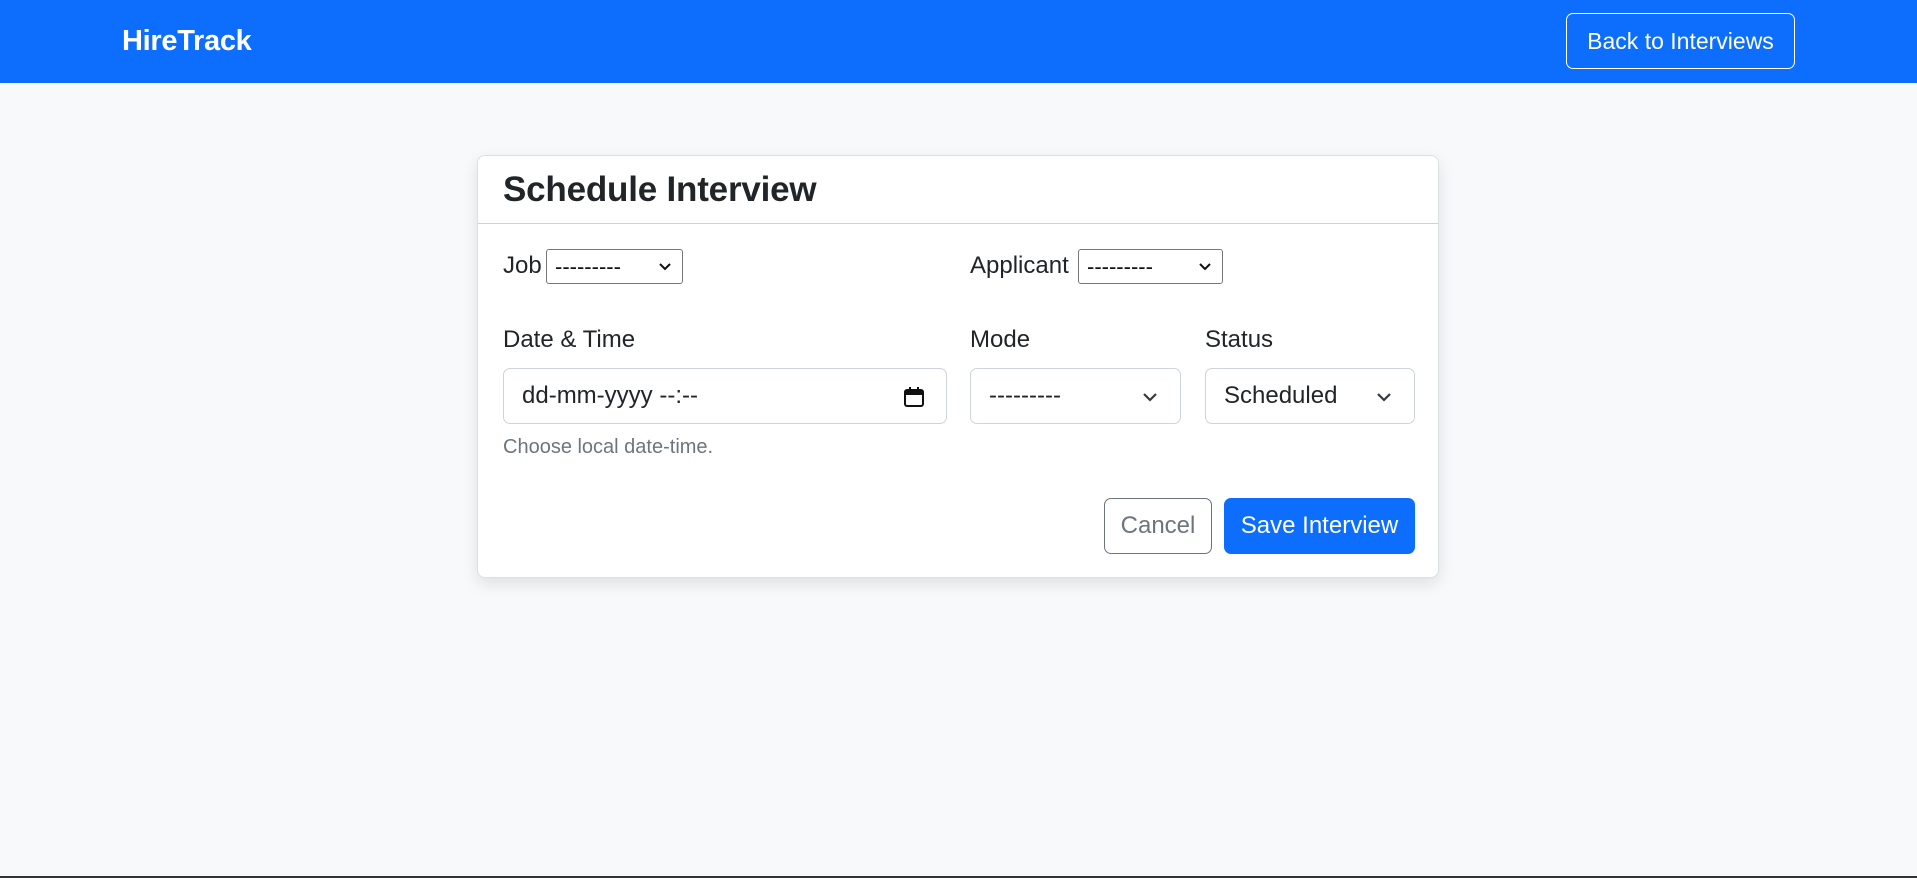  I want to click on status-select: Scheduled, so click(1310, 396).